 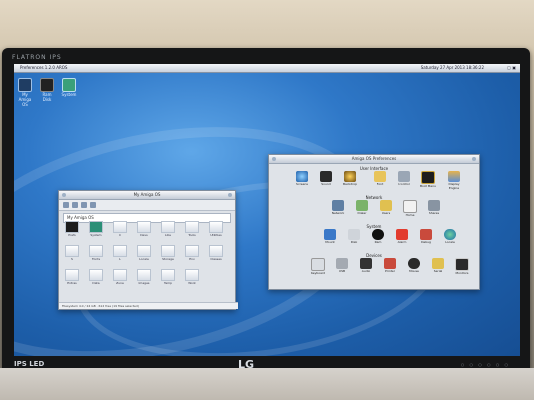 What do you see at coordinates (338, 207) in the screenshot?
I see `pref-network: Network` at bounding box center [338, 207].